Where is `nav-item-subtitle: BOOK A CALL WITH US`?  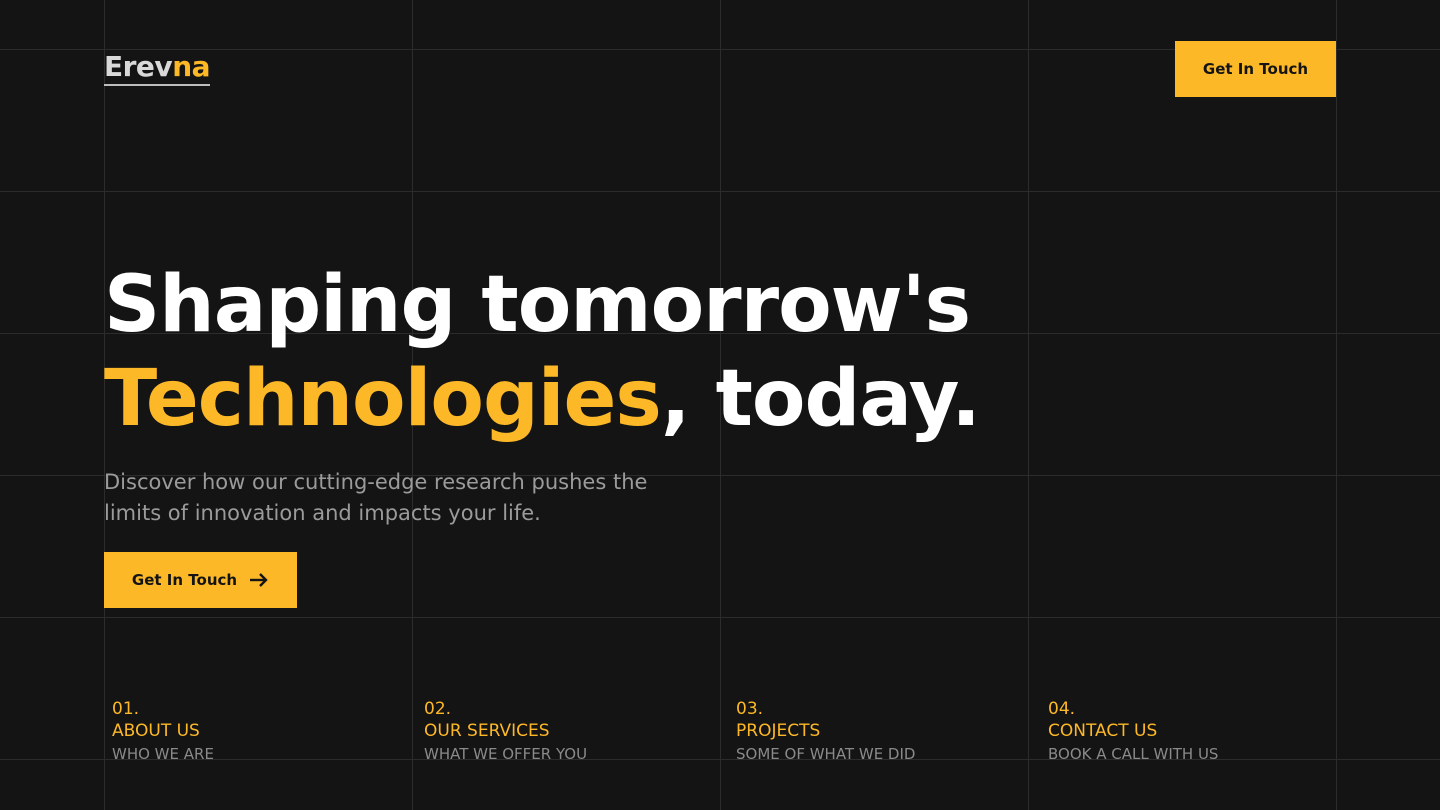
nav-item-subtitle: BOOK A CALL WITH US is located at coordinates (1133, 754).